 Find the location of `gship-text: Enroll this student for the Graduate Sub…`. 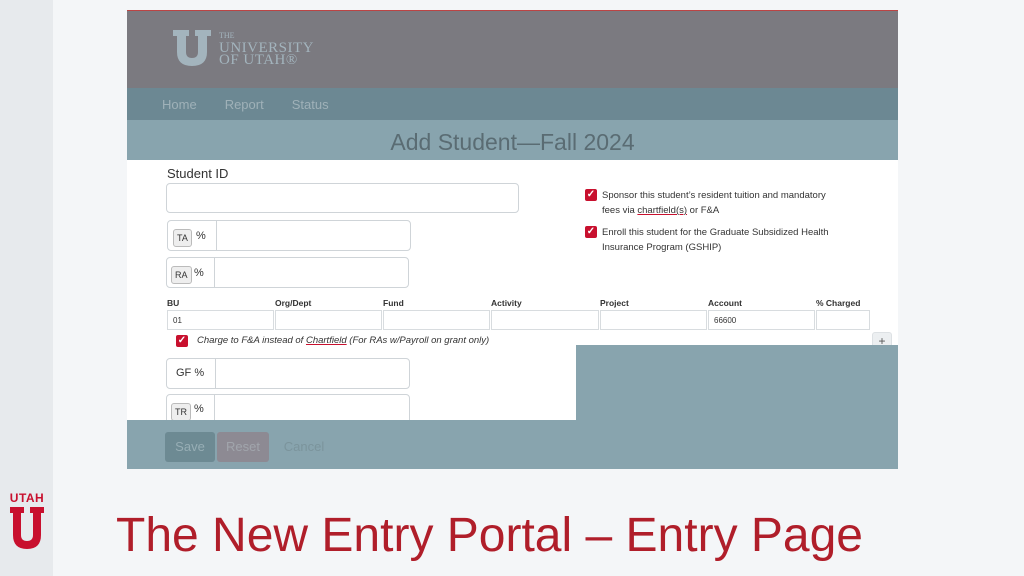

gship-text: Enroll this student for the Graduate Sub… is located at coordinates (715, 240).